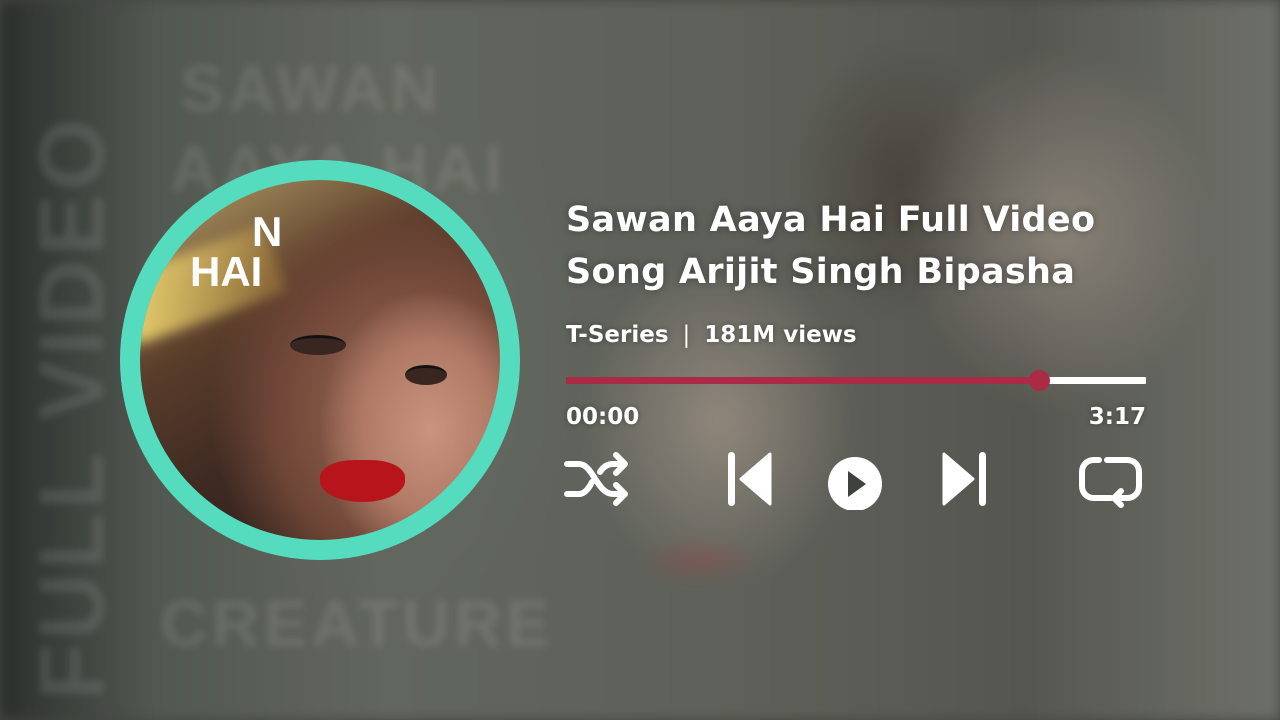 This screenshot has width=1280, height=720. Describe the element at coordinates (780, 335) in the screenshot. I see `view-count: 181M views` at that location.